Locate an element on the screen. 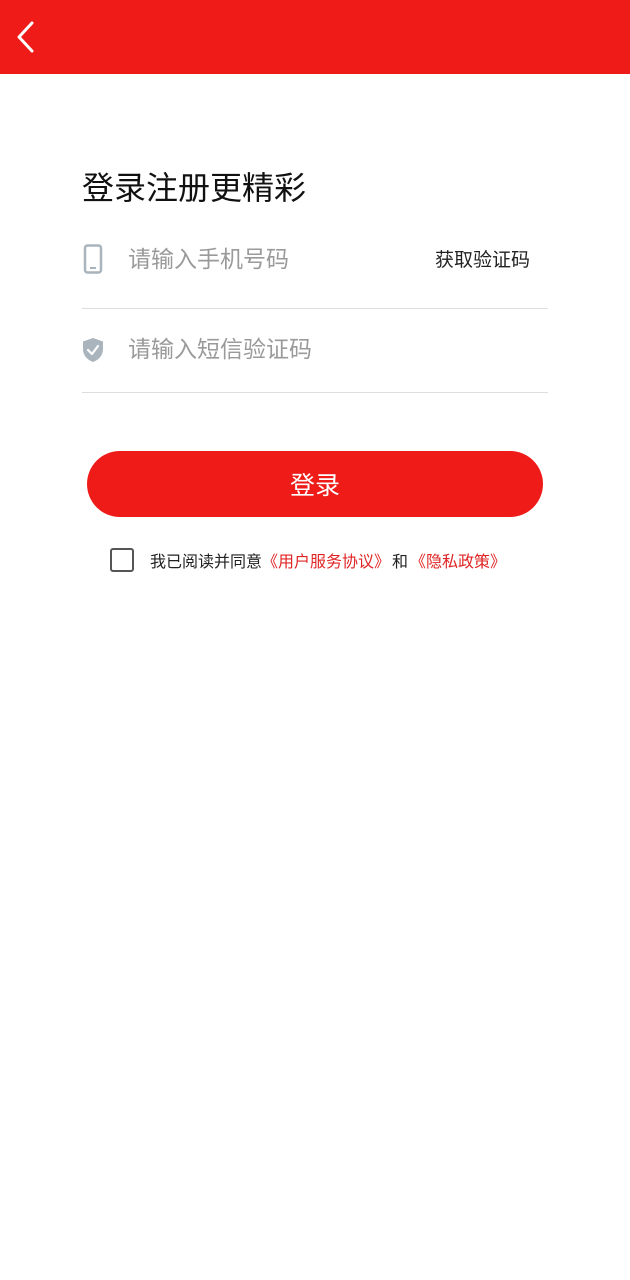 The width and height of the screenshot is (630, 1280). phone-icon is located at coordinates (93, 259).